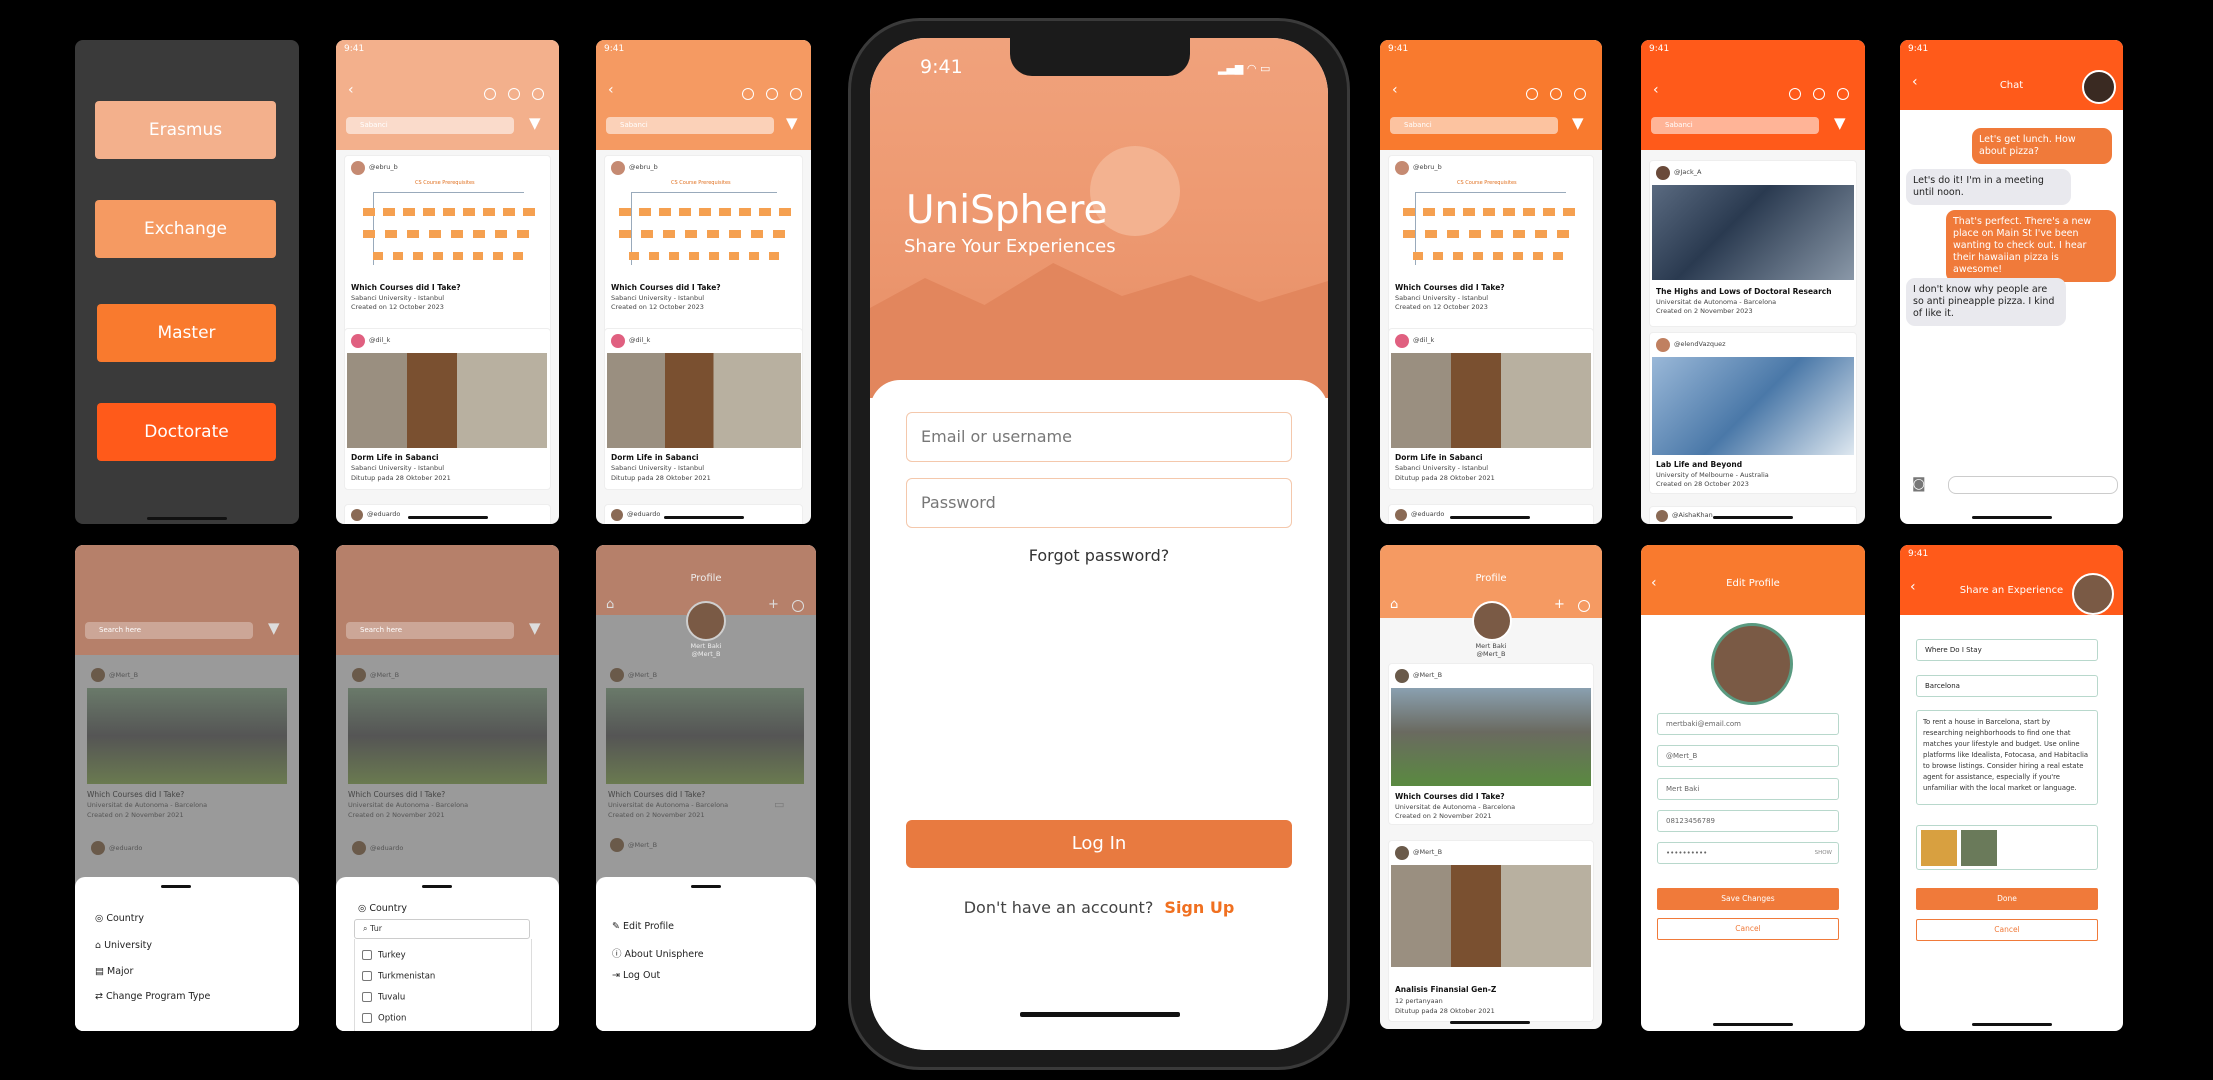  I want to click on country-option: Tuvalu, so click(383, 997).